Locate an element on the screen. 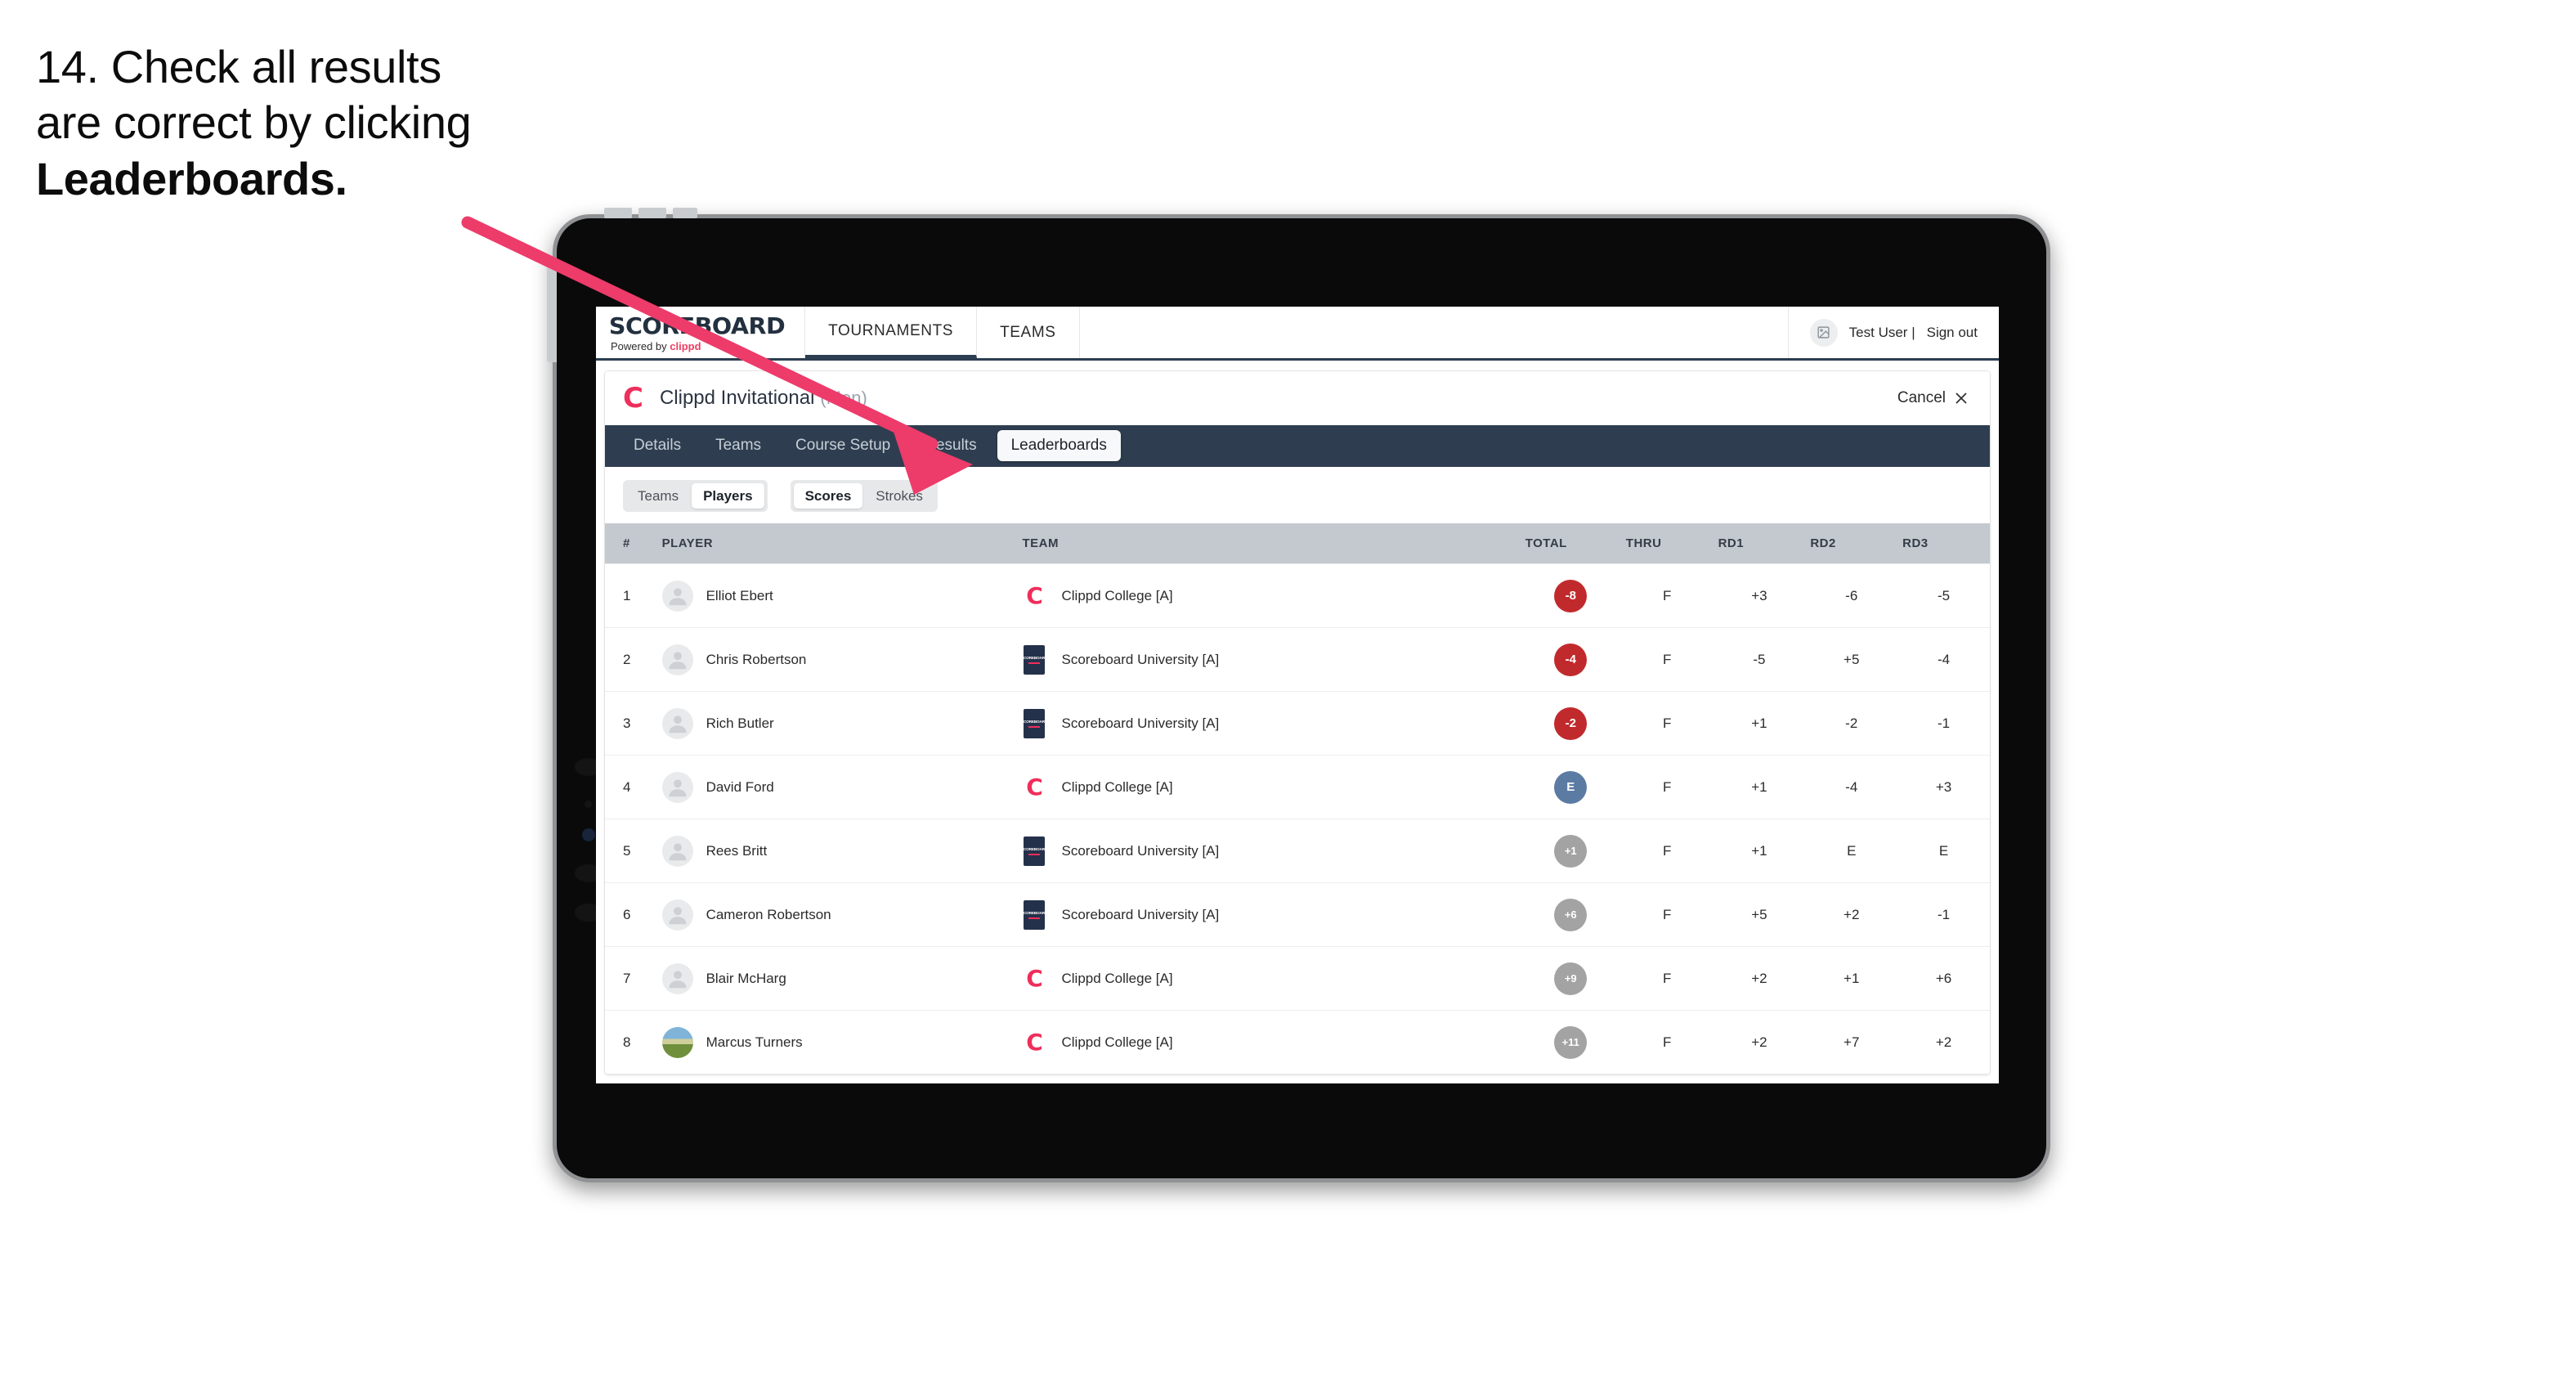 The width and height of the screenshot is (2576, 1386). column-header-rd1: RD1 is located at coordinates (1759, 543).